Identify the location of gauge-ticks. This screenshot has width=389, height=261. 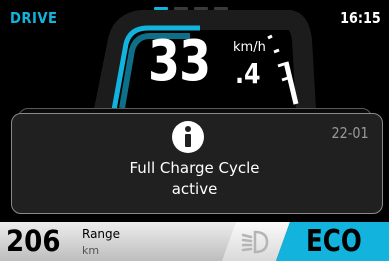
(278, 58).